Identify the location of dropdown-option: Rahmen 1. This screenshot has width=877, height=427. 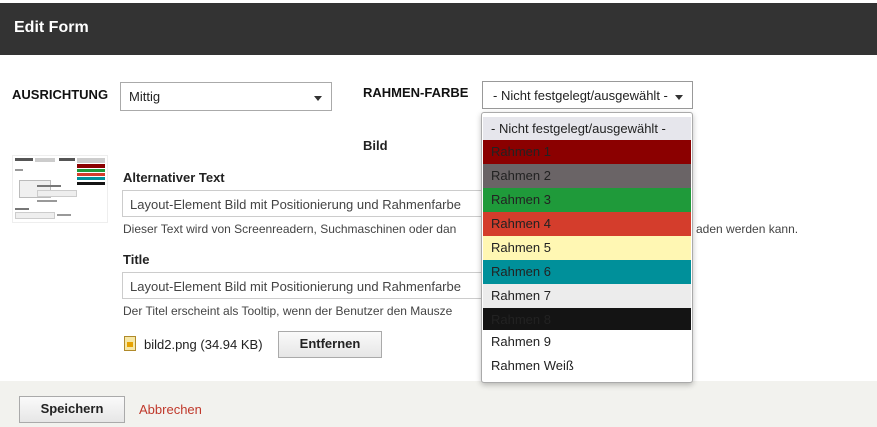
(587, 152).